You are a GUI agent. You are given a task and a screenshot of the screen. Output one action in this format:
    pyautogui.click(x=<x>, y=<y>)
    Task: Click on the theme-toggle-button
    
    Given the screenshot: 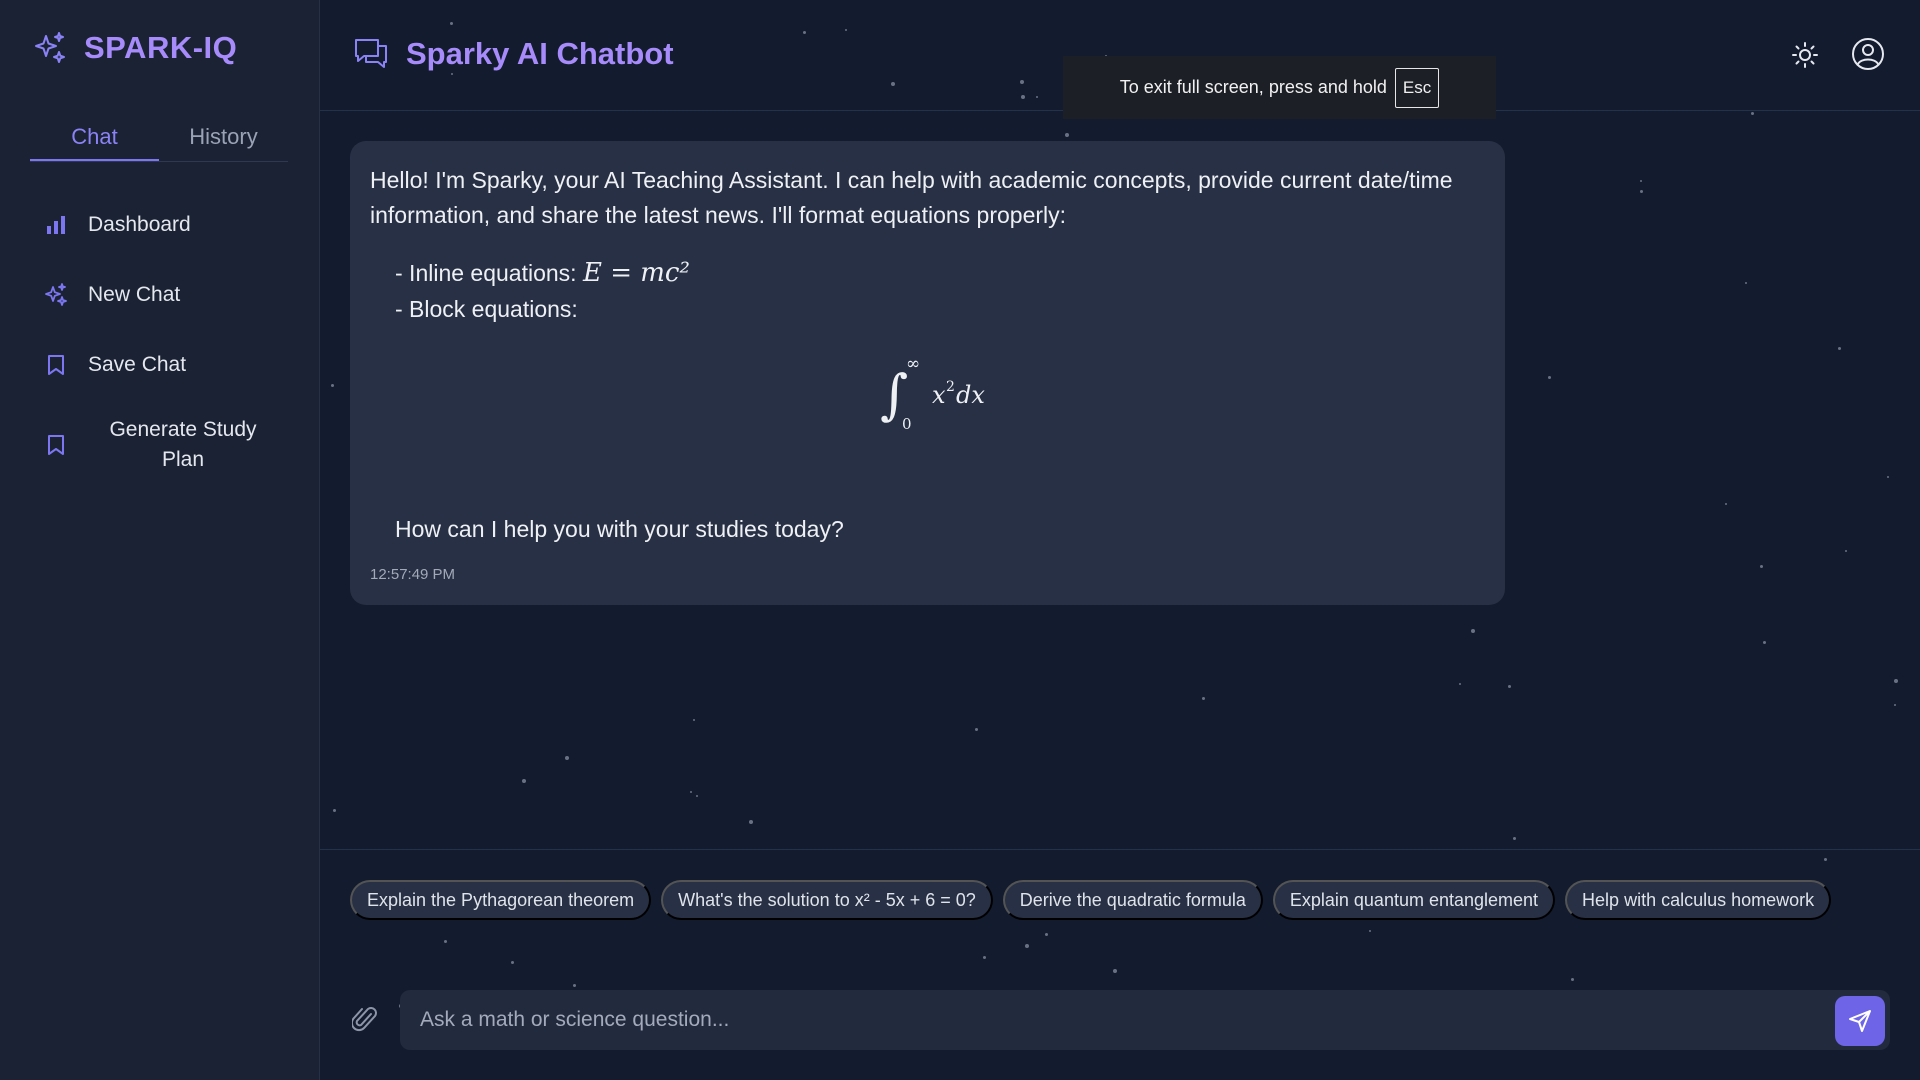 What is the action you would take?
    pyautogui.click(x=1805, y=55)
    